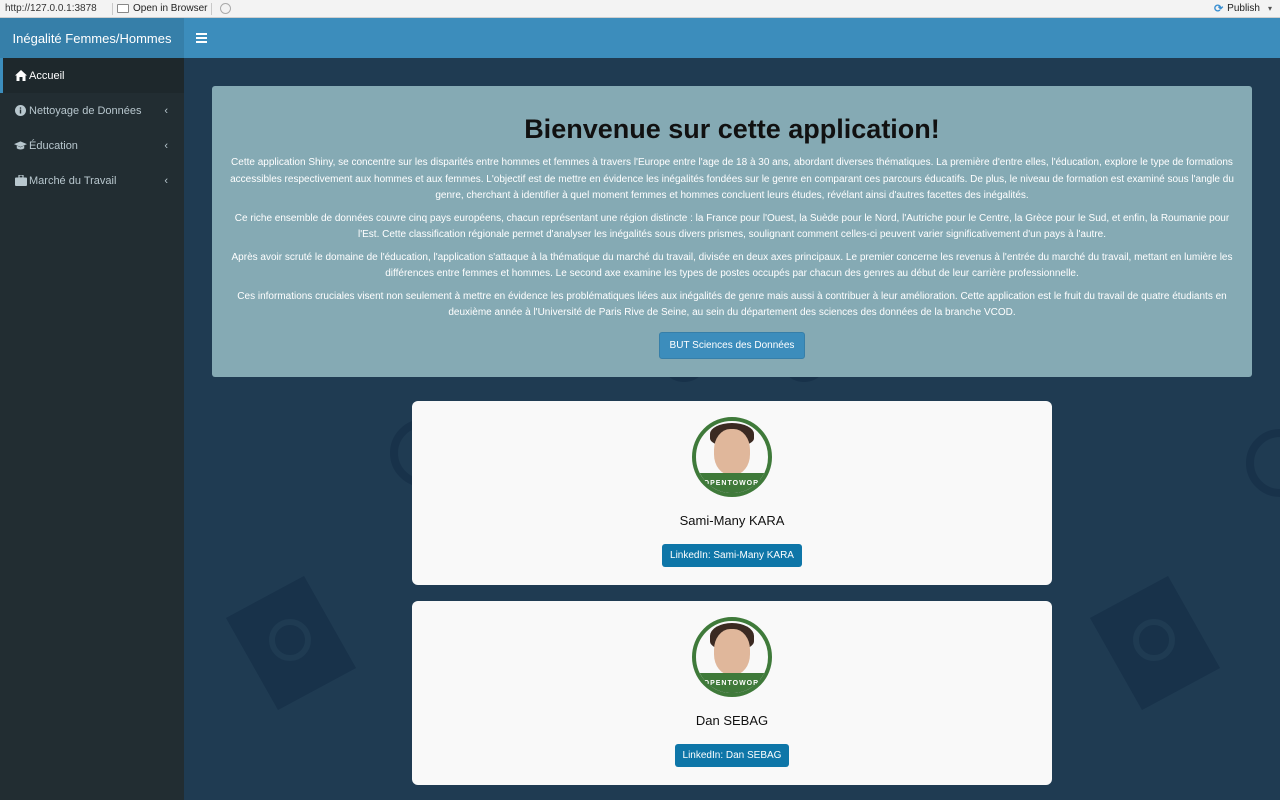 The image size is (1280, 800). I want to click on graduation-cap-icon, so click(20, 145).